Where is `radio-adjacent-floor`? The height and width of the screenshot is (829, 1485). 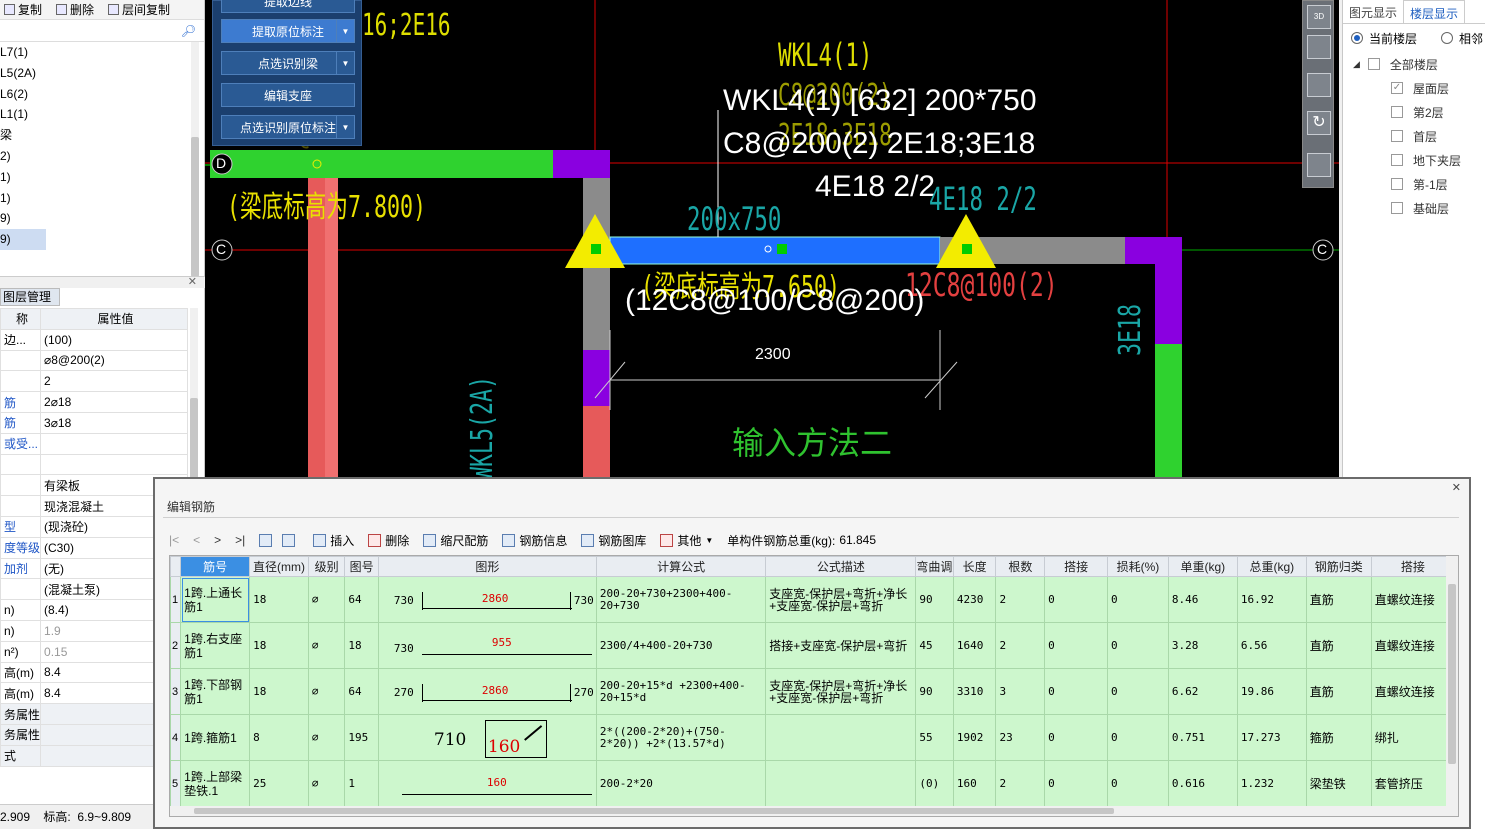 radio-adjacent-floor is located at coordinates (1447, 38).